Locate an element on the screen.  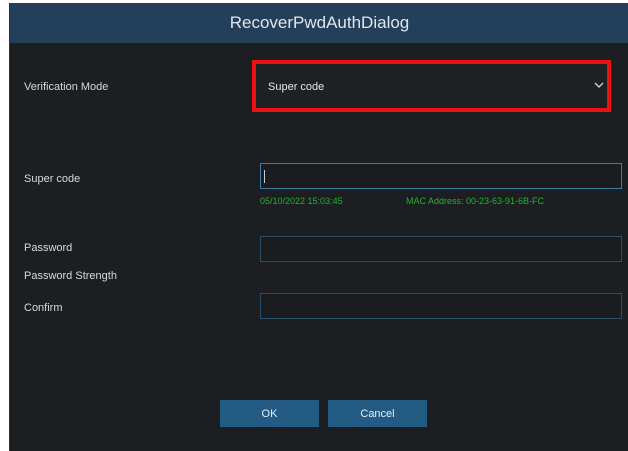
dialog-title: RecoverPwdAuthDialog is located at coordinates (319, 22).